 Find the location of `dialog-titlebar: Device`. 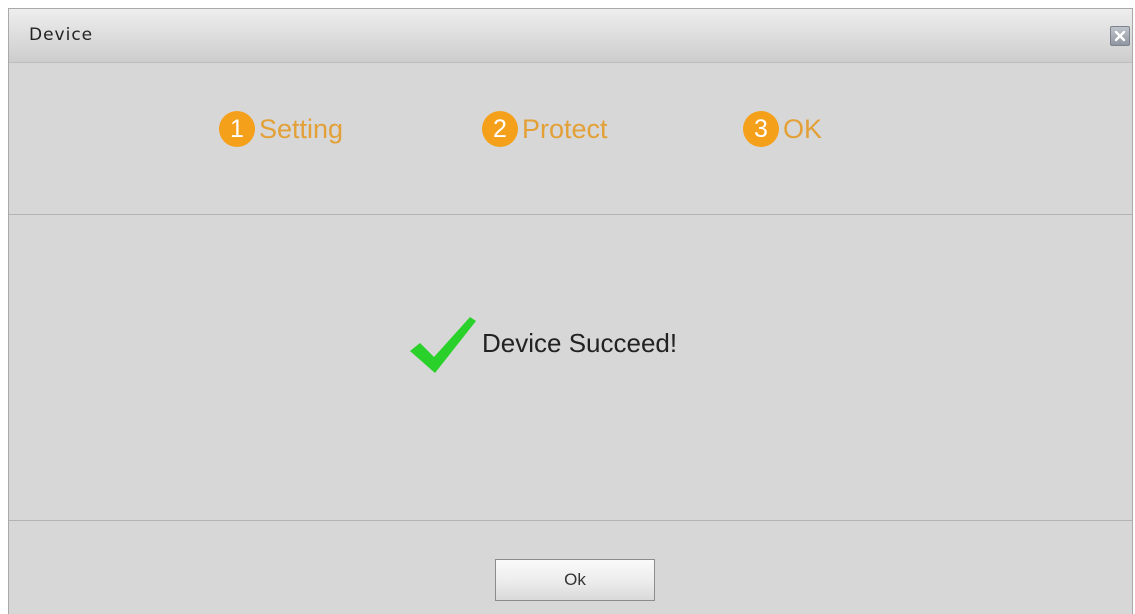

dialog-titlebar: Device is located at coordinates (570, 36).